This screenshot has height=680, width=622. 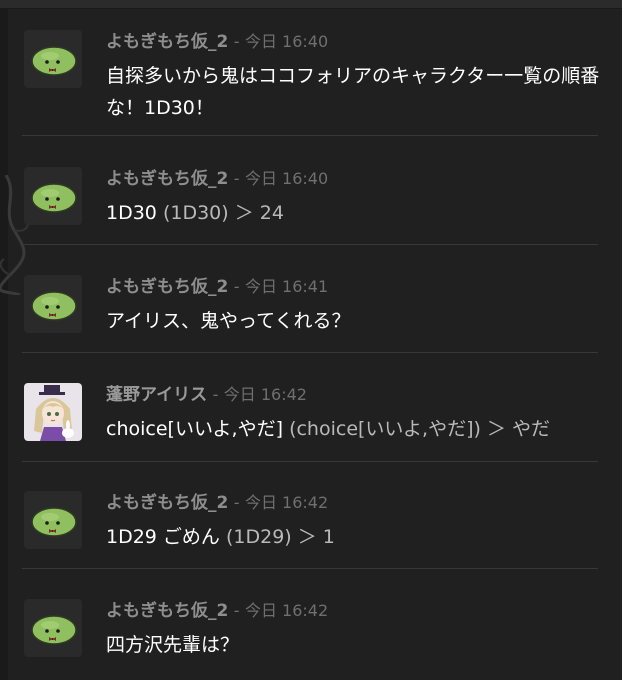 I want to click on dice-result: (1D29) ＞ 1, so click(x=280, y=537).